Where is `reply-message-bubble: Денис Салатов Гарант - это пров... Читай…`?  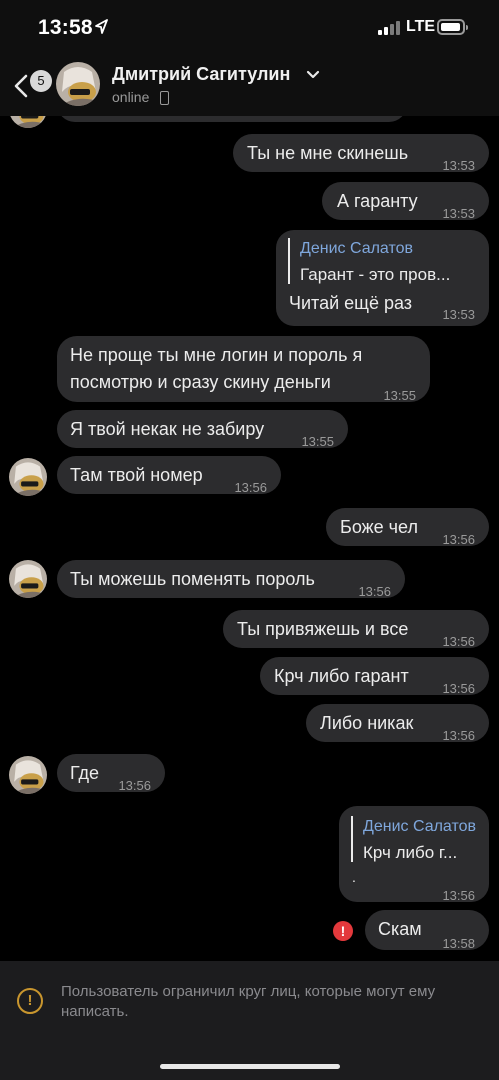
reply-message-bubble: Денис Салатов Гарант - это пров... Читай… is located at coordinates (382, 278).